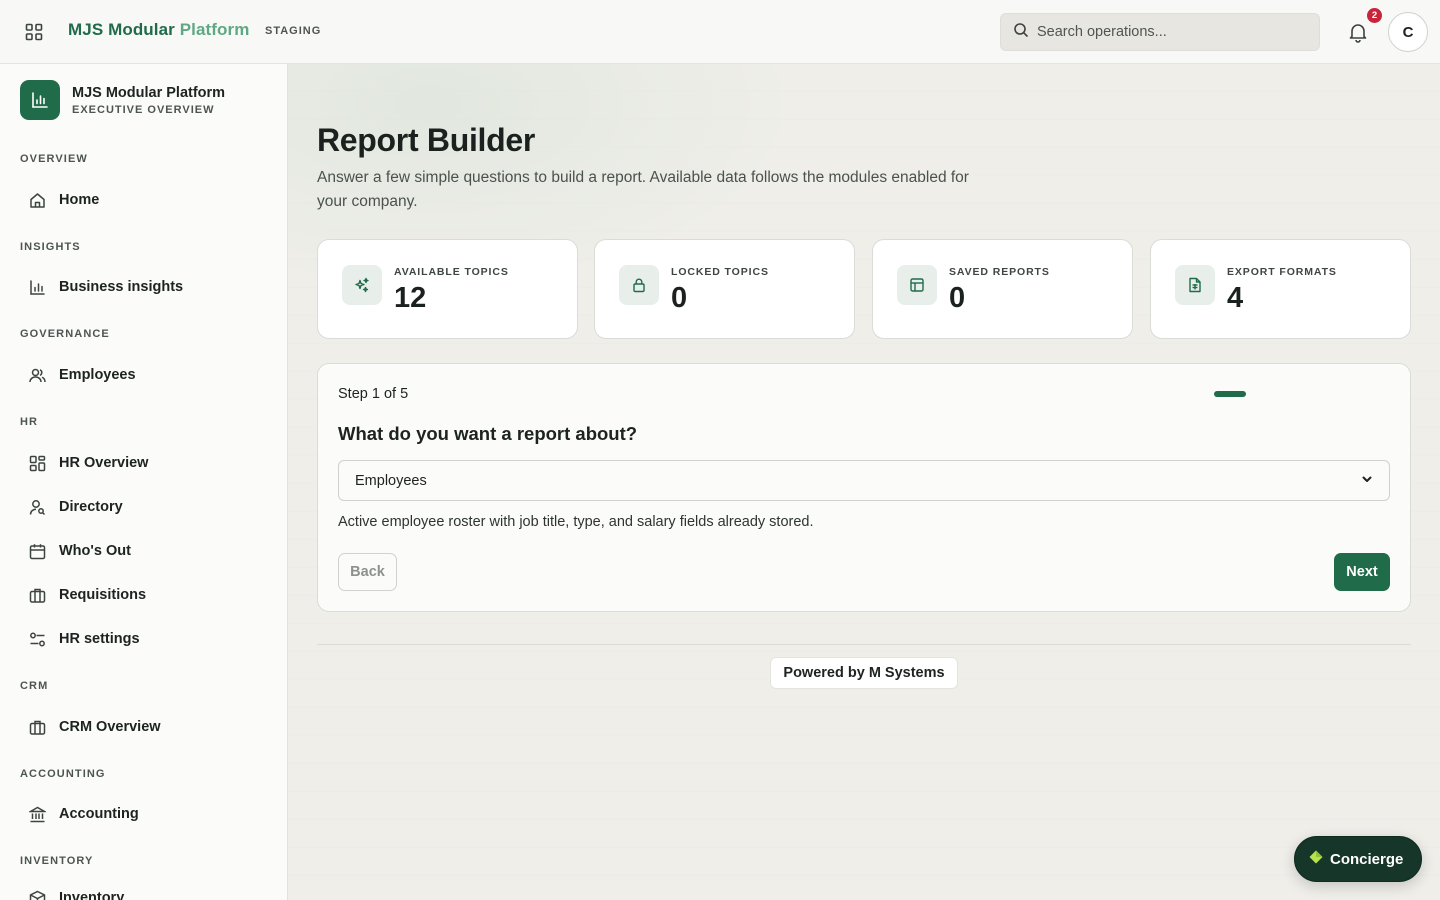 Image resolution: width=1440 pixels, height=900 pixels. What do you see at coordinates (37, 551) in the screenshot?
I see `calendar-icon` at bounding box center [37, 551].